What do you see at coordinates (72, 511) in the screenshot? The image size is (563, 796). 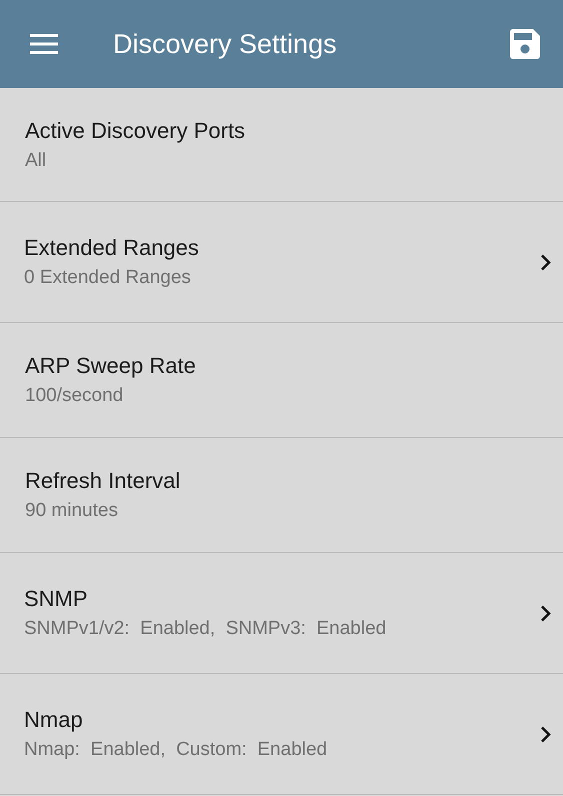 I see `setting-value: 90 minutes` at bounding box center [72, 511].